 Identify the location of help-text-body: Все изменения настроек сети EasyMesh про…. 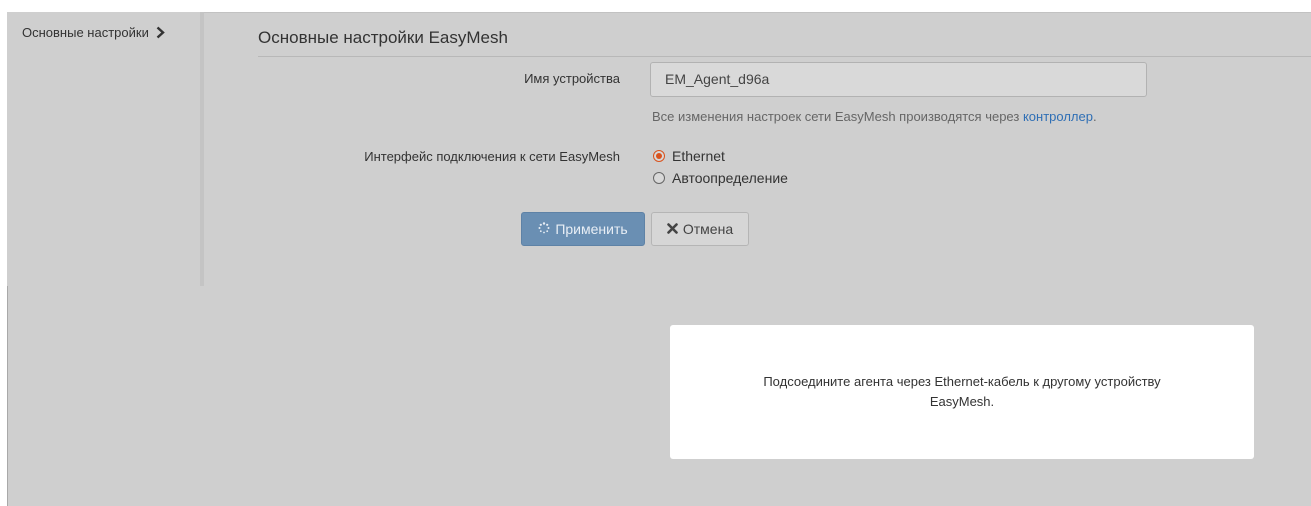
(836, 116).